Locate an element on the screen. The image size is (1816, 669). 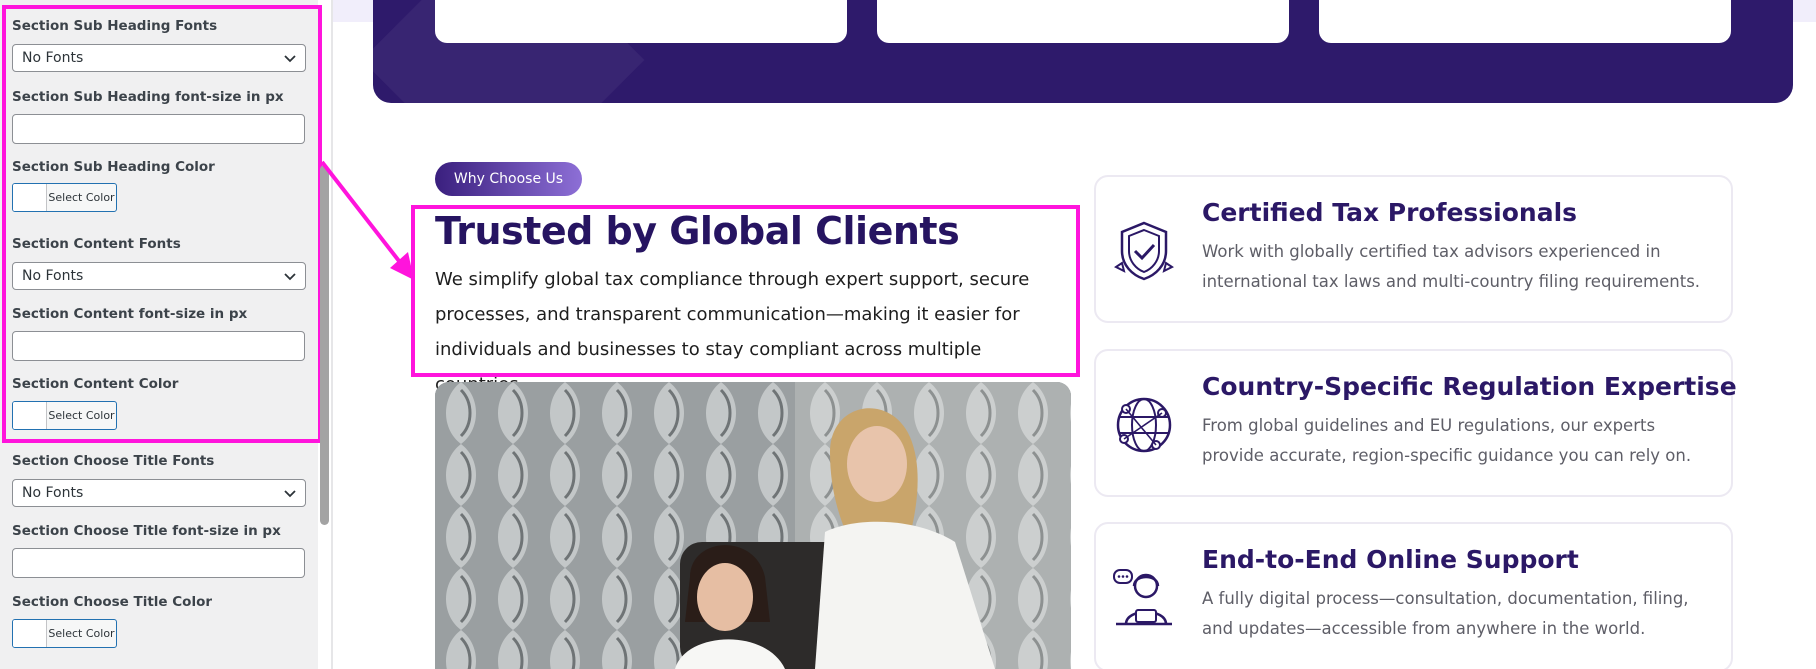
feature-title: End-to-End Online Support is located at coordinates (1390, 559).